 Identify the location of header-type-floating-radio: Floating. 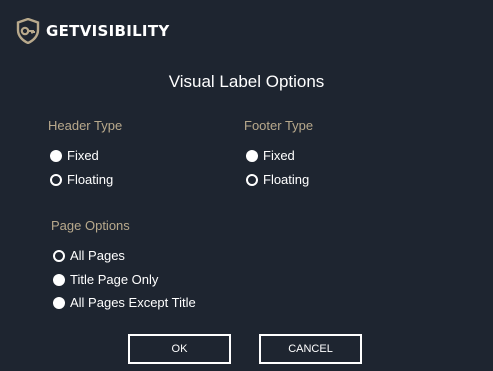
(81, 179).